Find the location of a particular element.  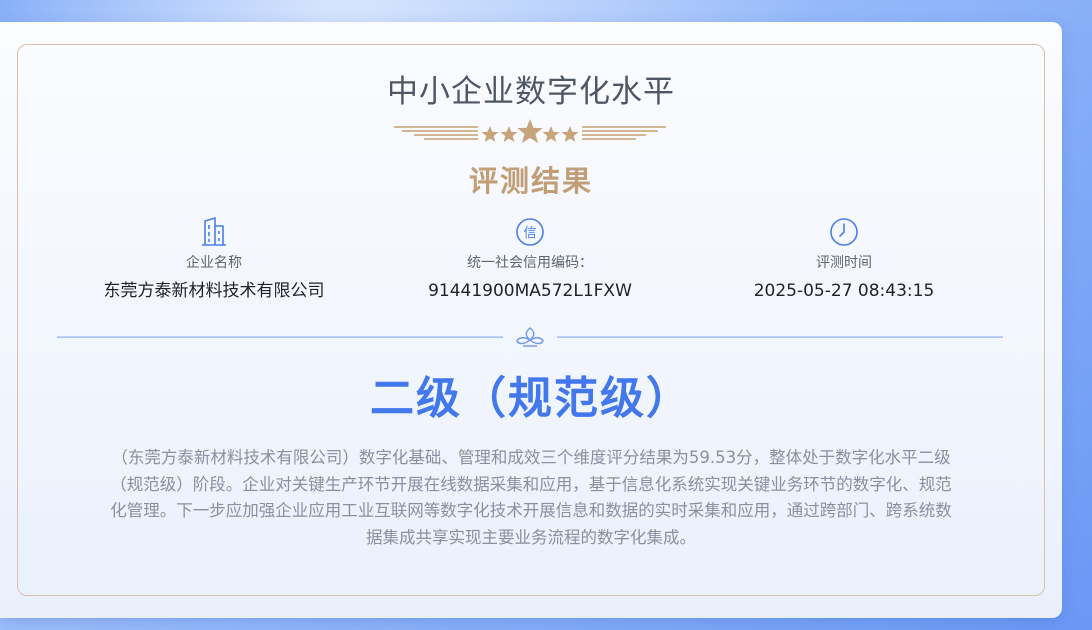

svg-text: 信 is located at coordinates (529, 233).